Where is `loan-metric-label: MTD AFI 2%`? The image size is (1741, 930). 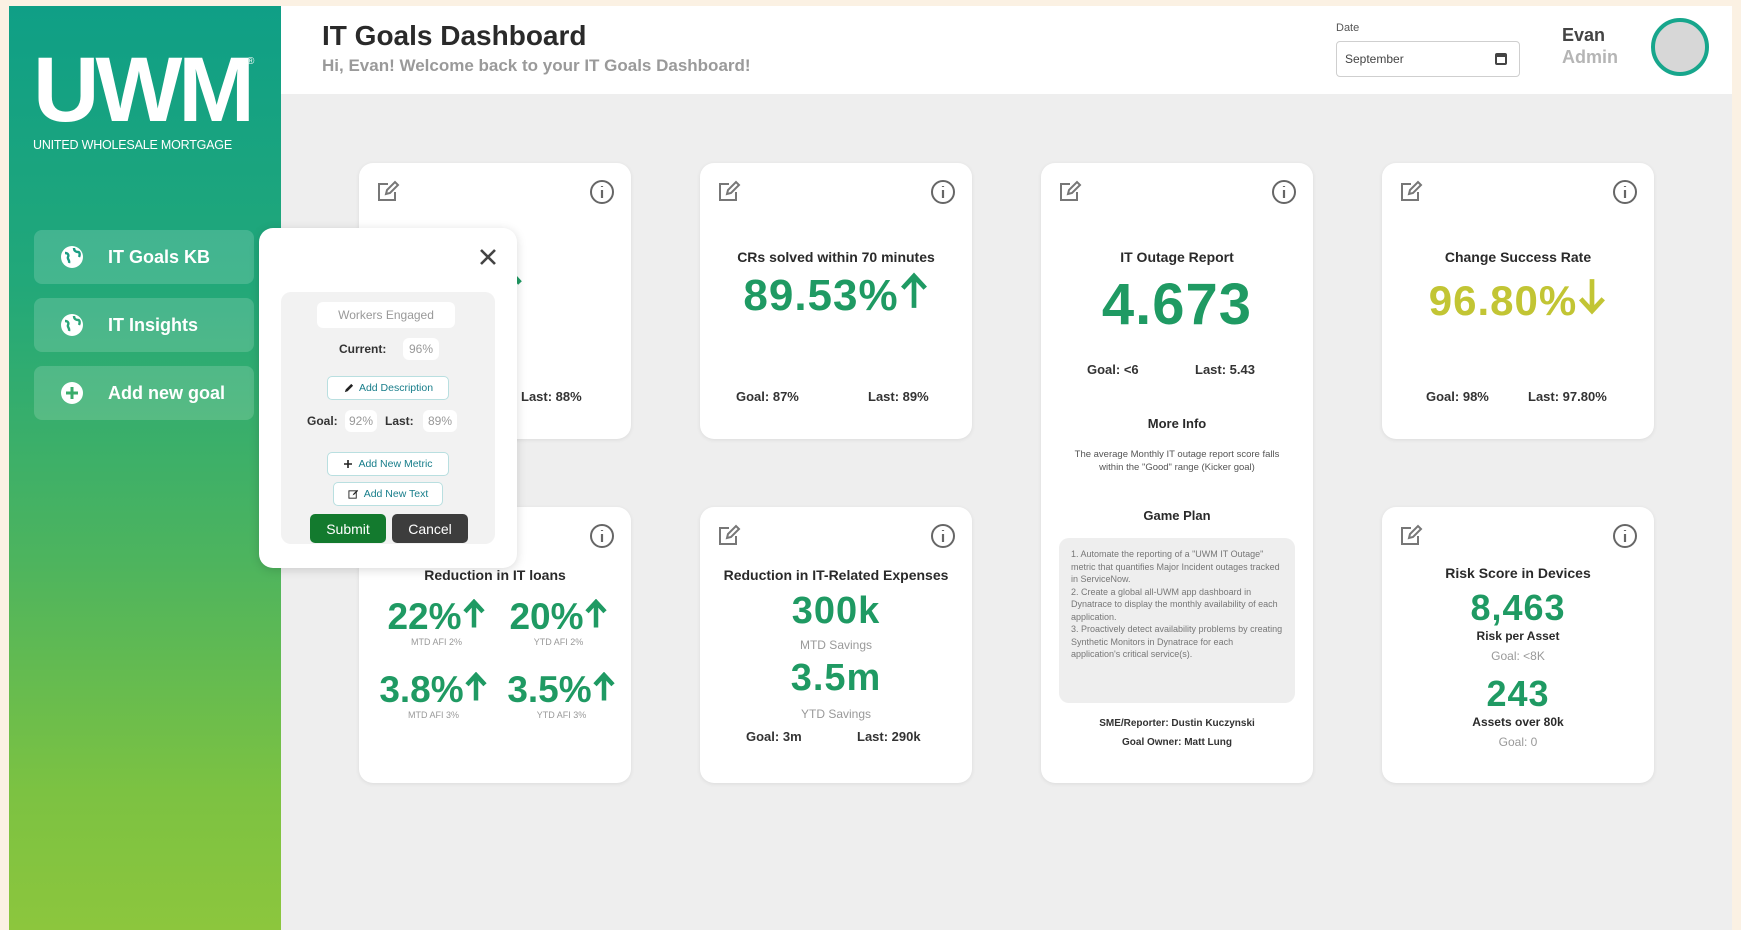 loan-metric-label: MTD AFI 2% is located at coordinates (436, 642).